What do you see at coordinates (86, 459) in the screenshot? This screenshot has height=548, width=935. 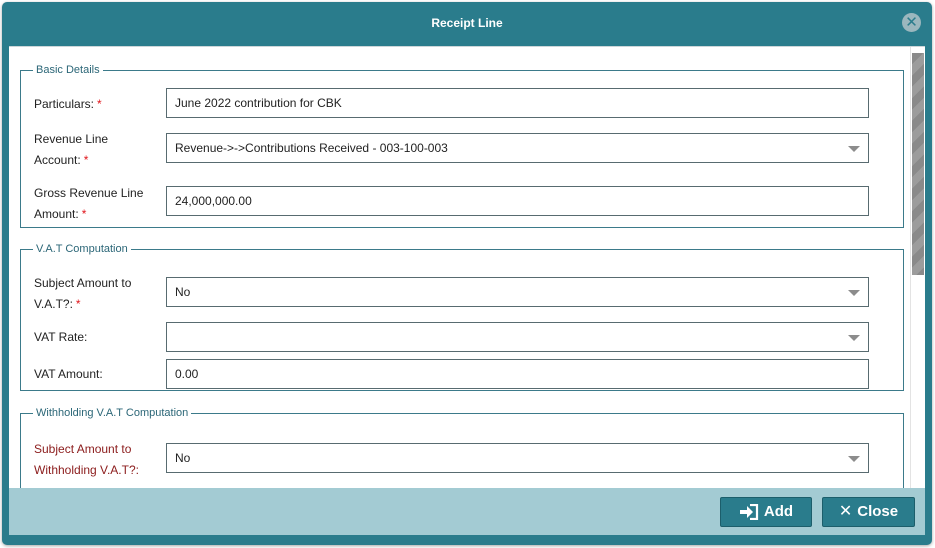 I see `wht-subject-label: Subject Amount to Withholding V.A.T?:` at bounding box center [86, 459].